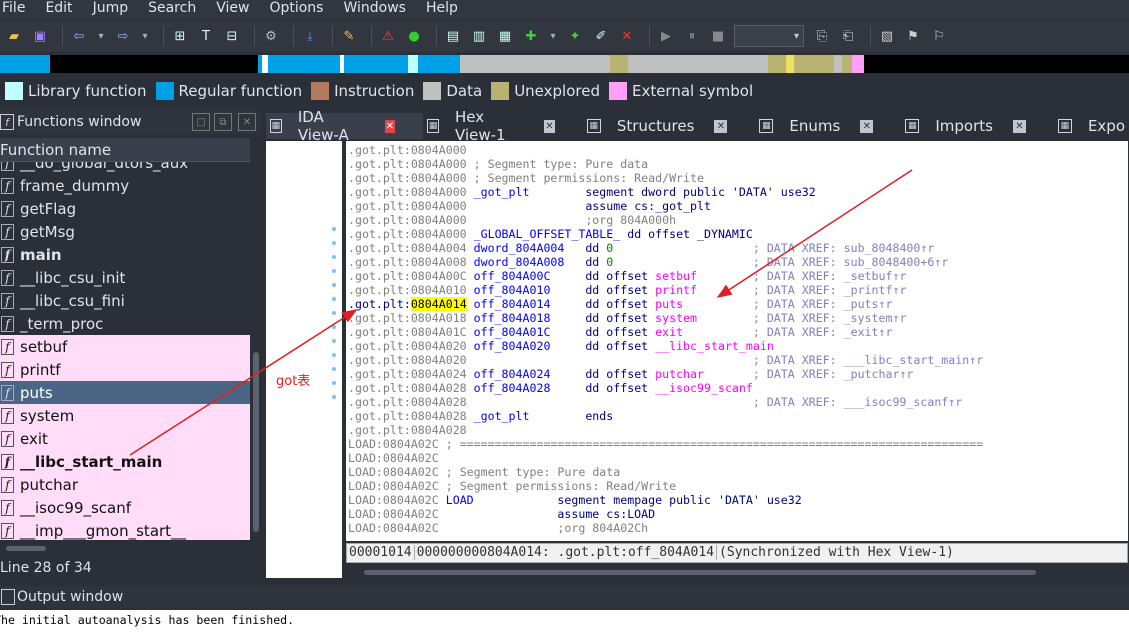  What do you see at coordinates (700, 572) in the screenshot?
I see `scrollbar-thumb` at bounding box center [700, 572].